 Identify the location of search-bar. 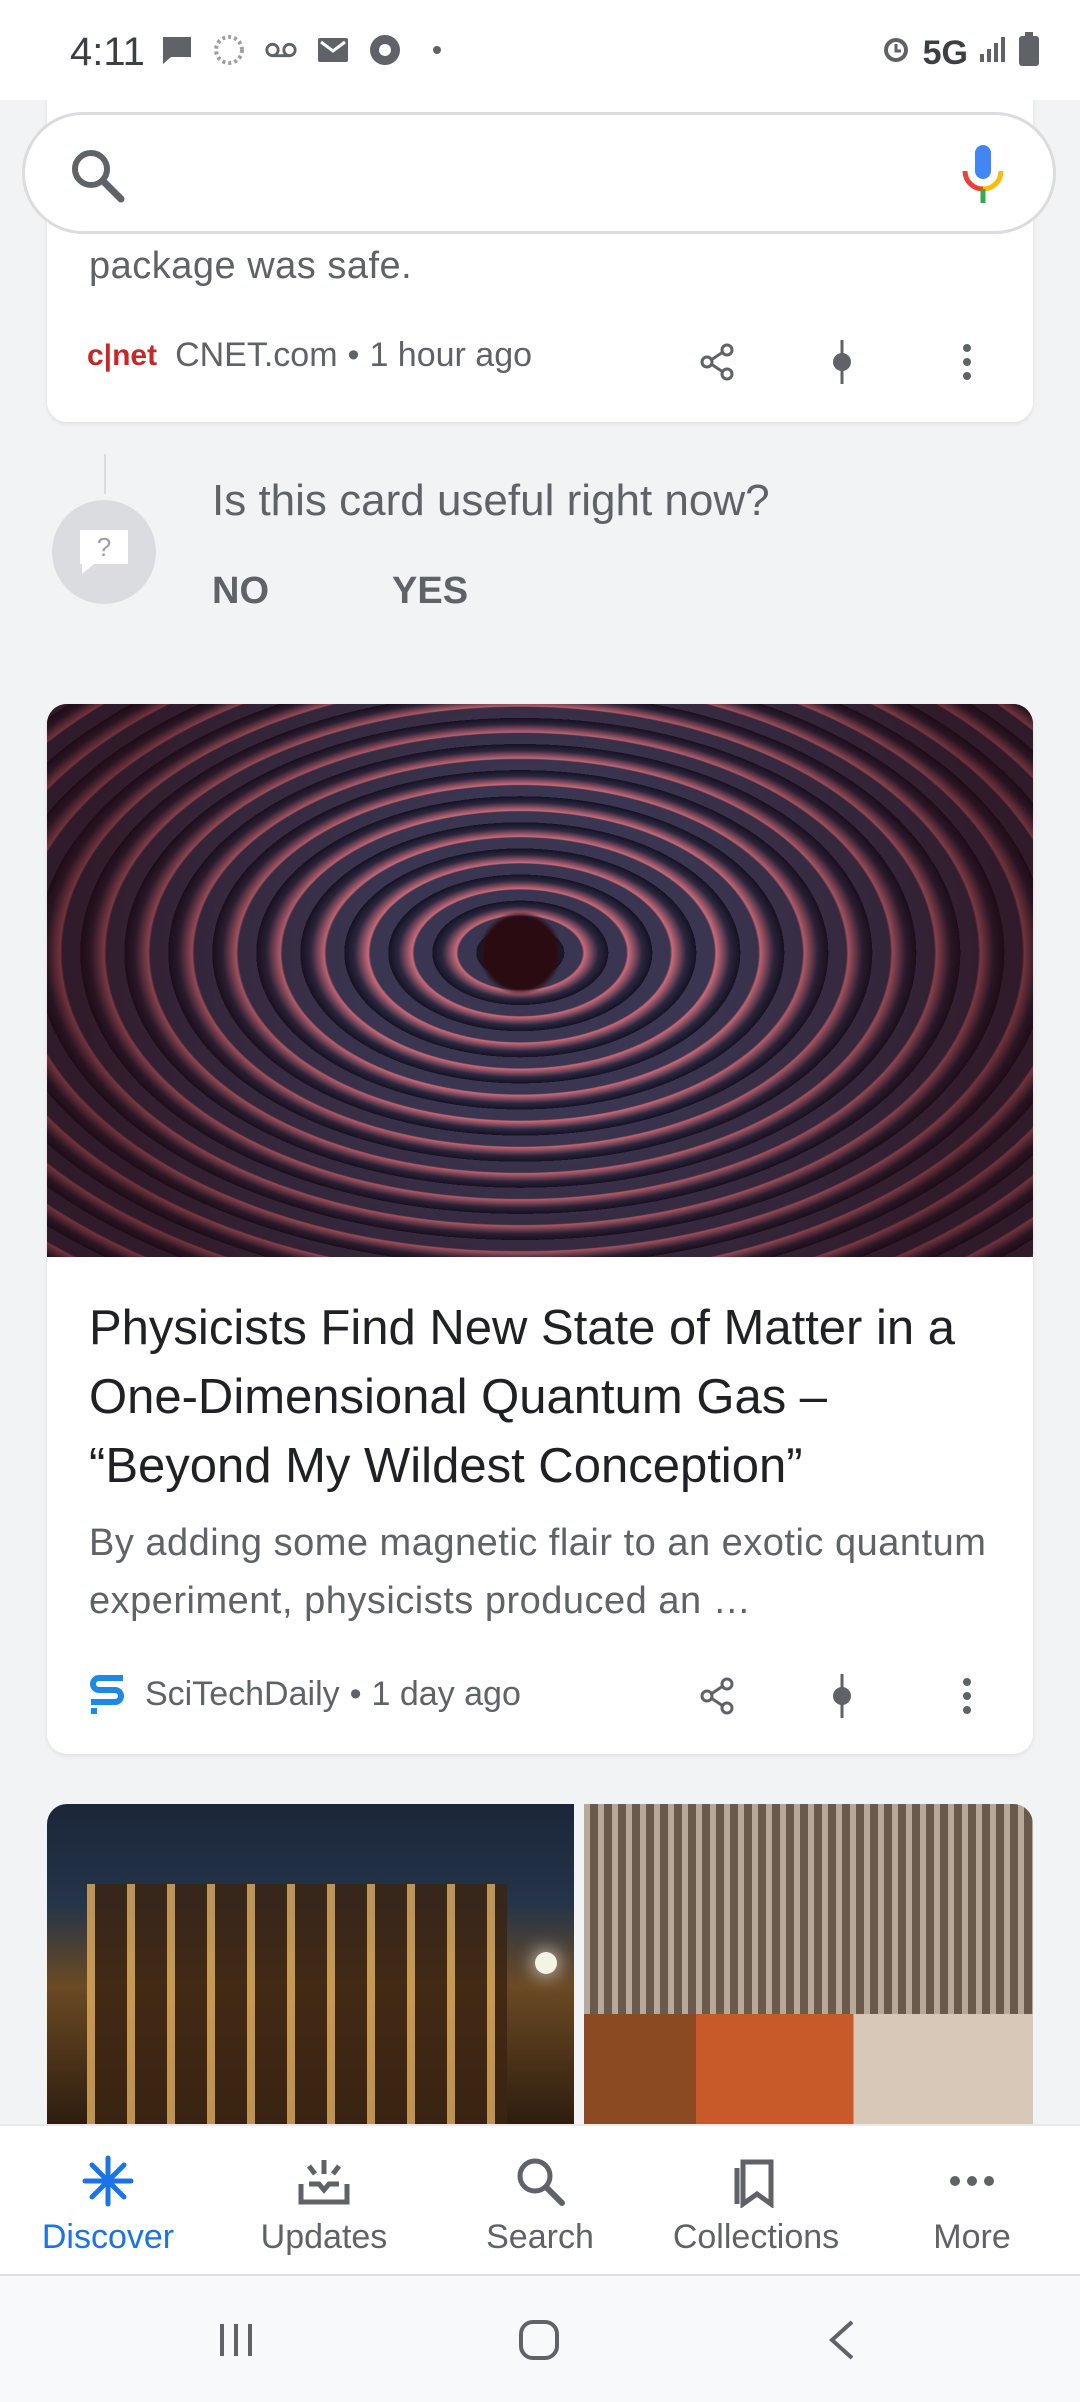
(539, 173).